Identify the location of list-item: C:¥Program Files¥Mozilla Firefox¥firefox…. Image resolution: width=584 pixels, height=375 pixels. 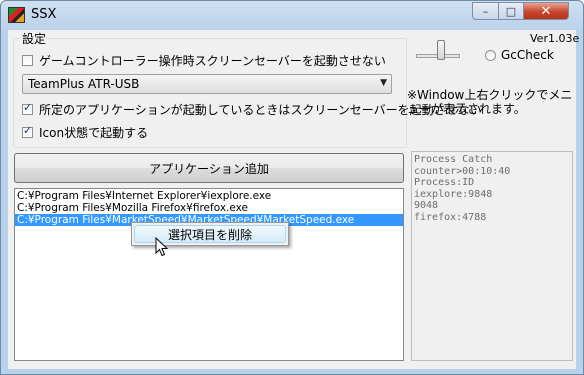
(209, 208).